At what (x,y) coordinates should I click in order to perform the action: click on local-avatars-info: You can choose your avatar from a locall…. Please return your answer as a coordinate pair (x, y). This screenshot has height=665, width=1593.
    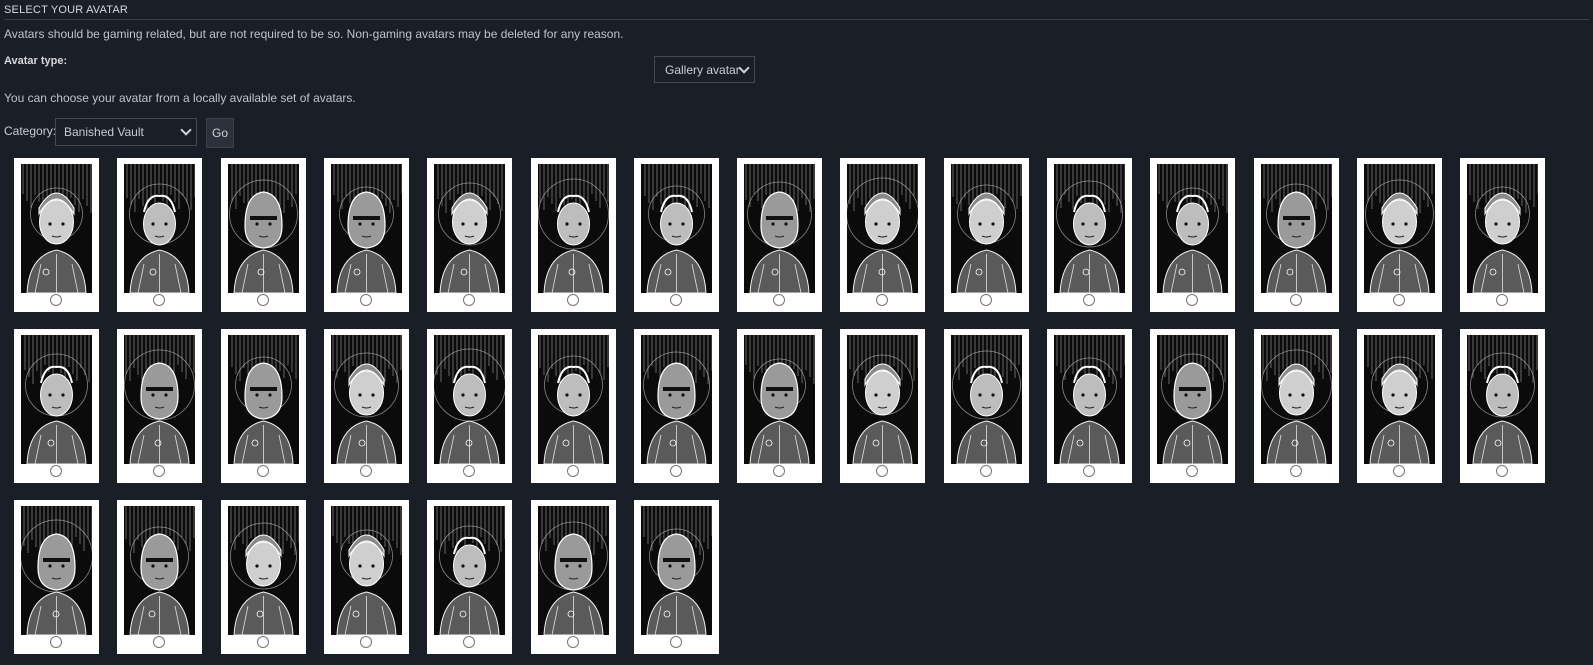
    Looking at the image, I should click on (180, 98).